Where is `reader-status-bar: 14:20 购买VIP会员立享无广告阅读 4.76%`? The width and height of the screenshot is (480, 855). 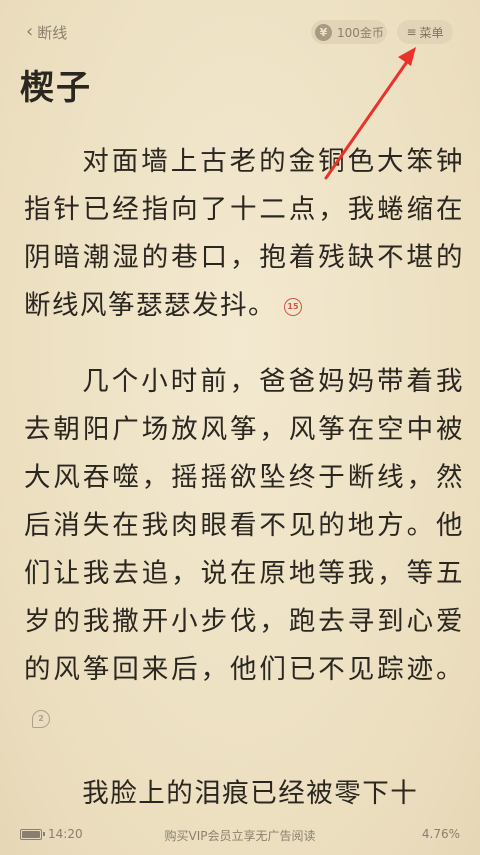 reader-status-bar: 14:20 购买VIP会员立享无广告阅读 4.76% is located at coordinates (240, 835).